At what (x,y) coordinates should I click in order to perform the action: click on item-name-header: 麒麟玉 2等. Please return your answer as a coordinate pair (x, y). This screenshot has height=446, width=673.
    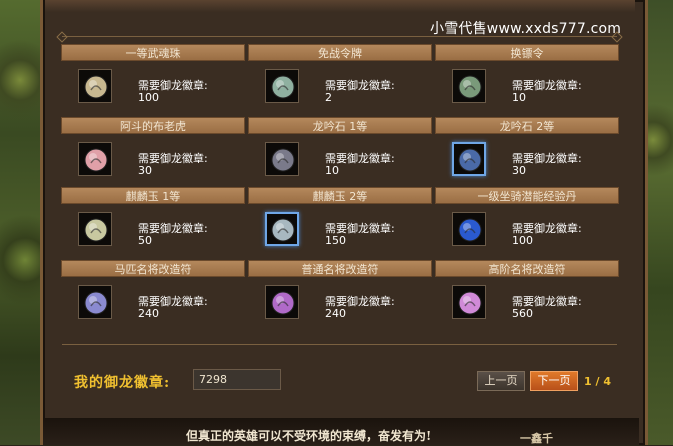
    Looking at the image, I should click on (340, 195).